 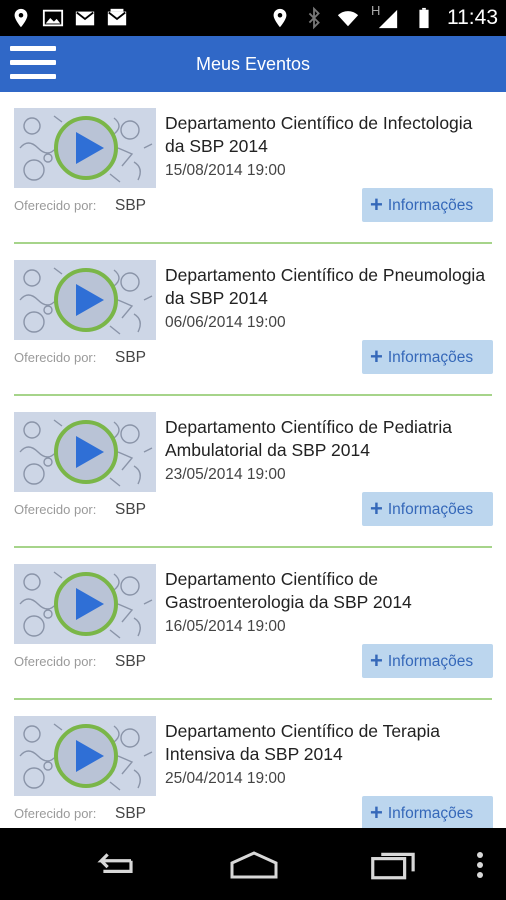 I want to click on signal-icon, so click(x=388, y=19).